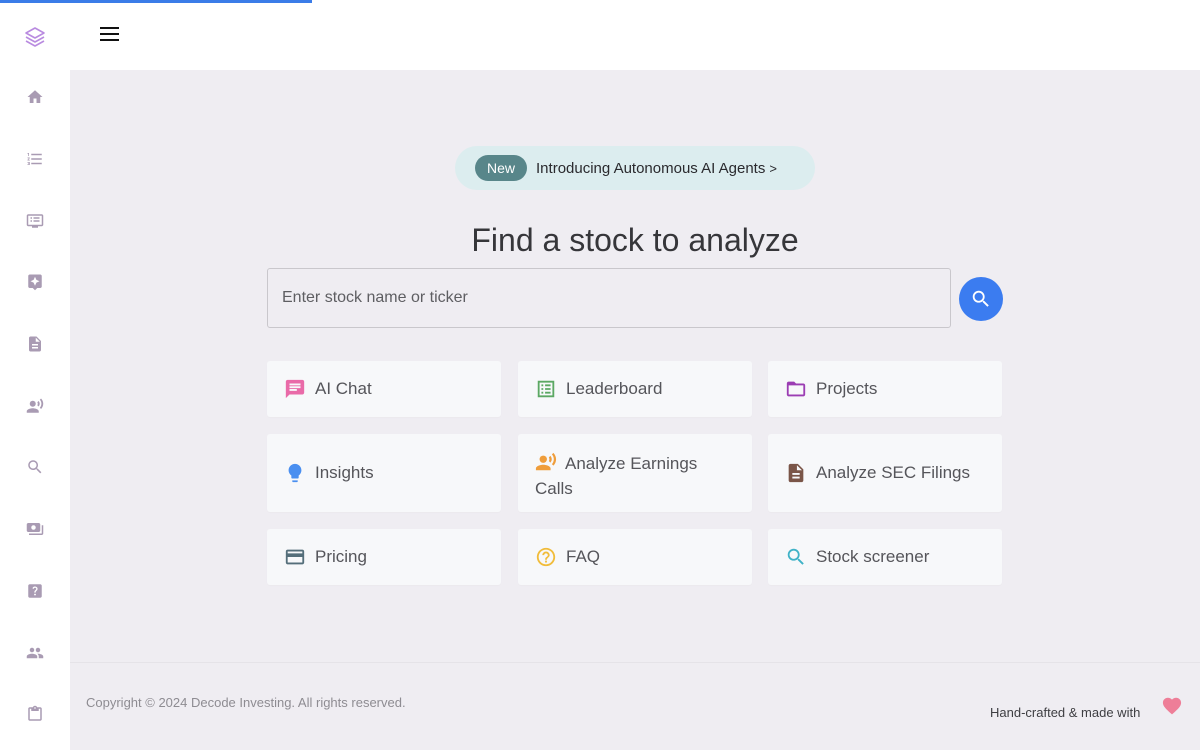 This screenshot has width=1200, height=750. I want to click on sidebar-item-chat, so click(35, 221).